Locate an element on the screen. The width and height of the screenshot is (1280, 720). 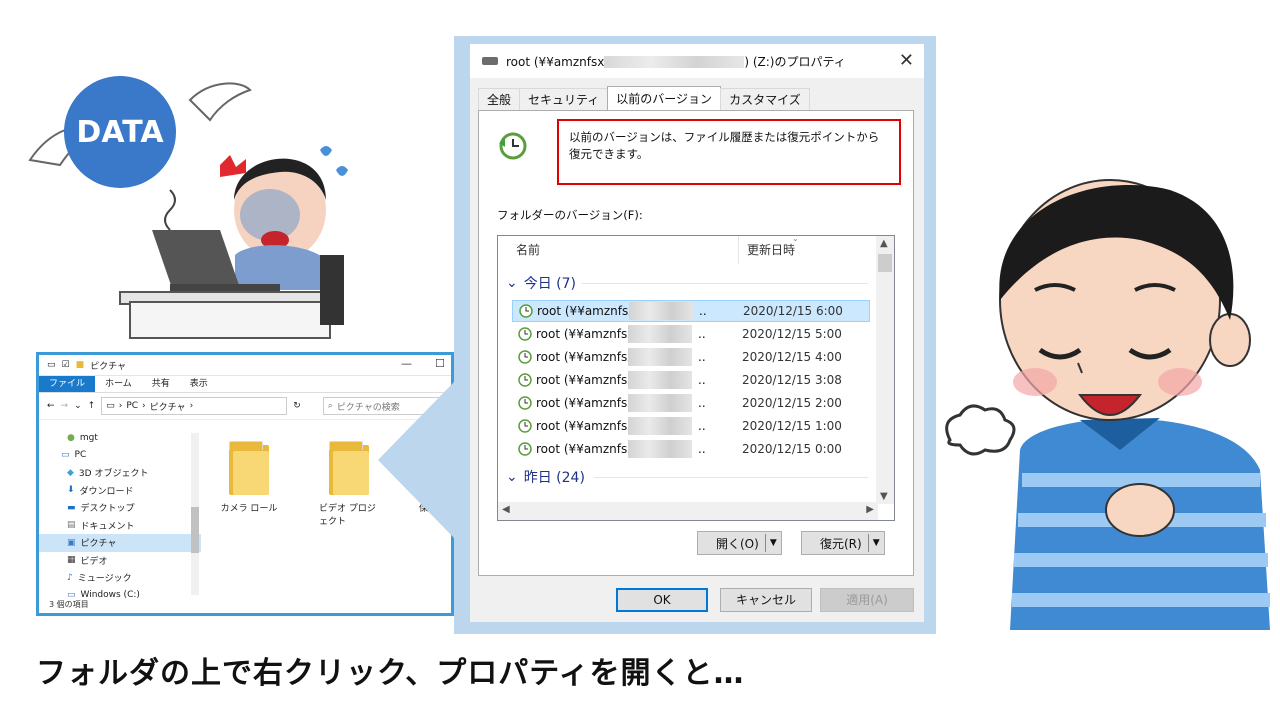
explorer-title: ピクチャ is located at coordinates (108, 366).